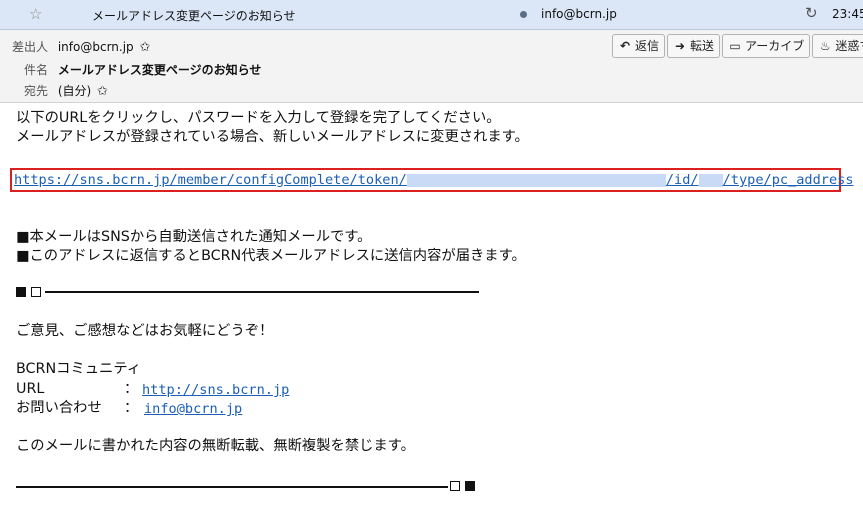 The height and width of the screenshot is (505, 863). I want to click on forward-icon: ➜, so click(680, 46).